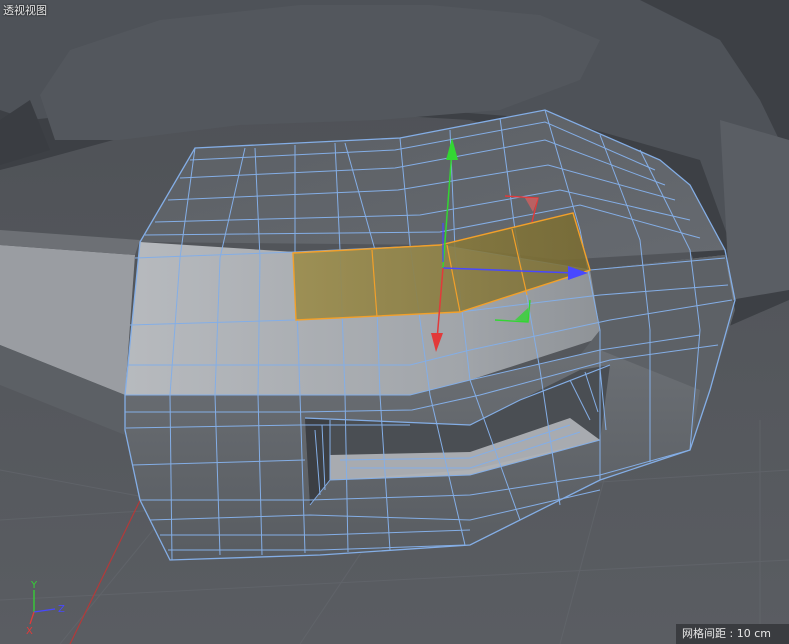 Image resolution: width=789 pixels, height=644 pixels. Describe the element at coordinates (732, 634) in the screenshot. I see `grid-spacing-readout: 网格间距 : 10 cm` at that location.